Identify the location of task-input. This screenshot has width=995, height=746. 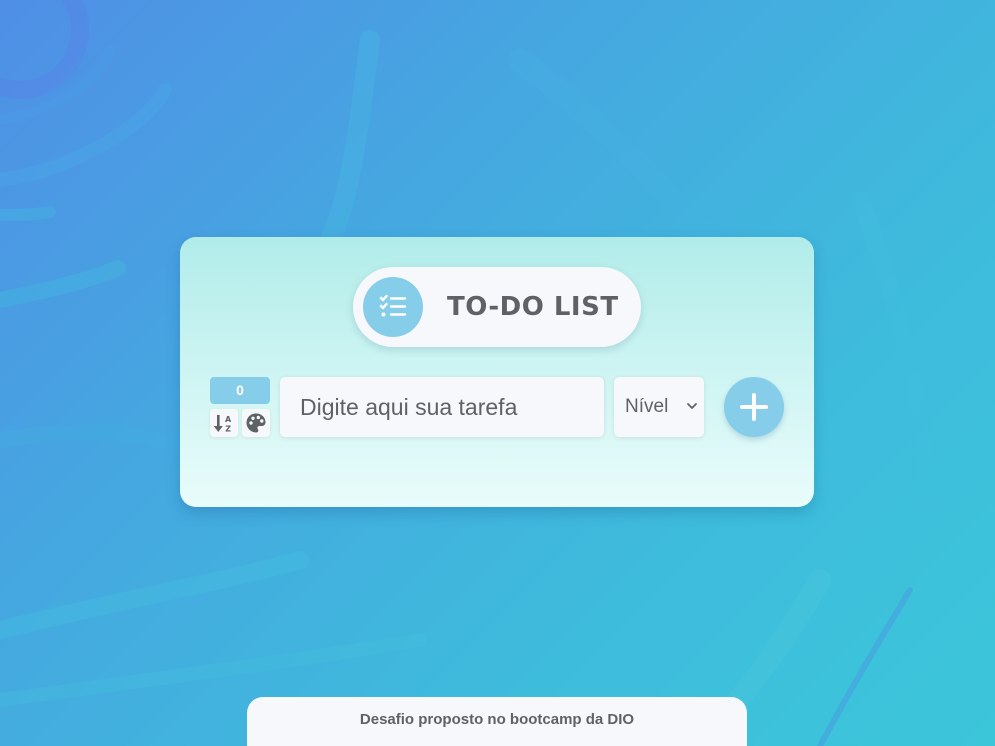
(442, 407).